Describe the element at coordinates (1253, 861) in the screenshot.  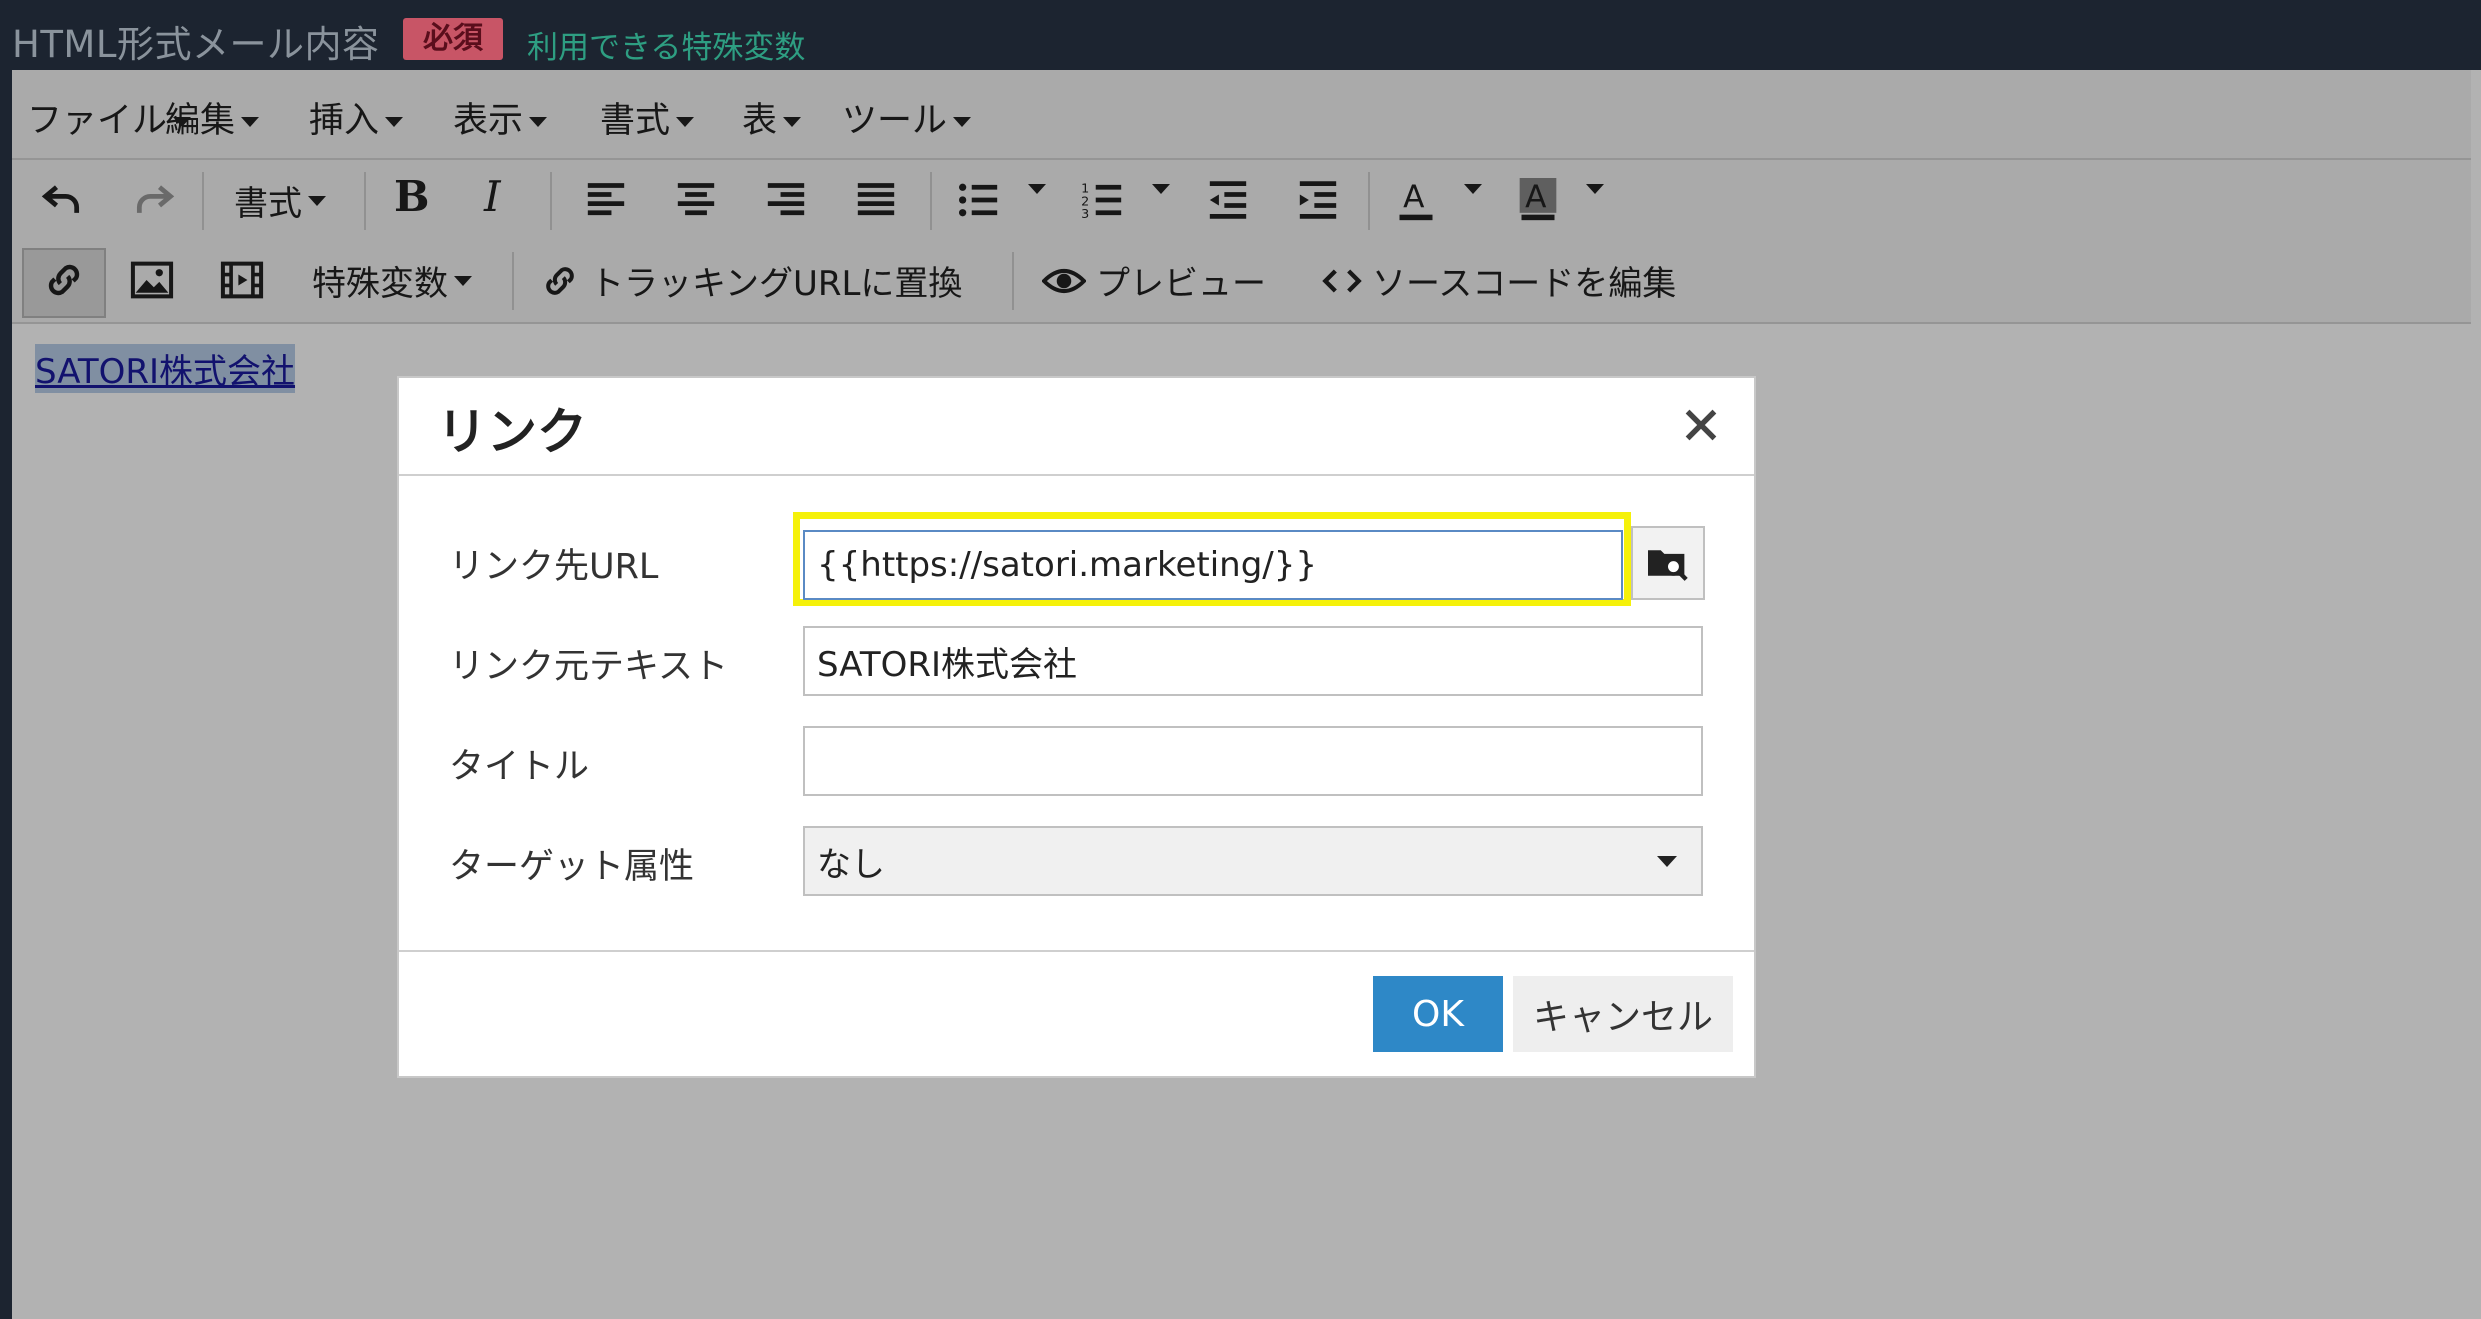
I see `target-select: なし` at that location.